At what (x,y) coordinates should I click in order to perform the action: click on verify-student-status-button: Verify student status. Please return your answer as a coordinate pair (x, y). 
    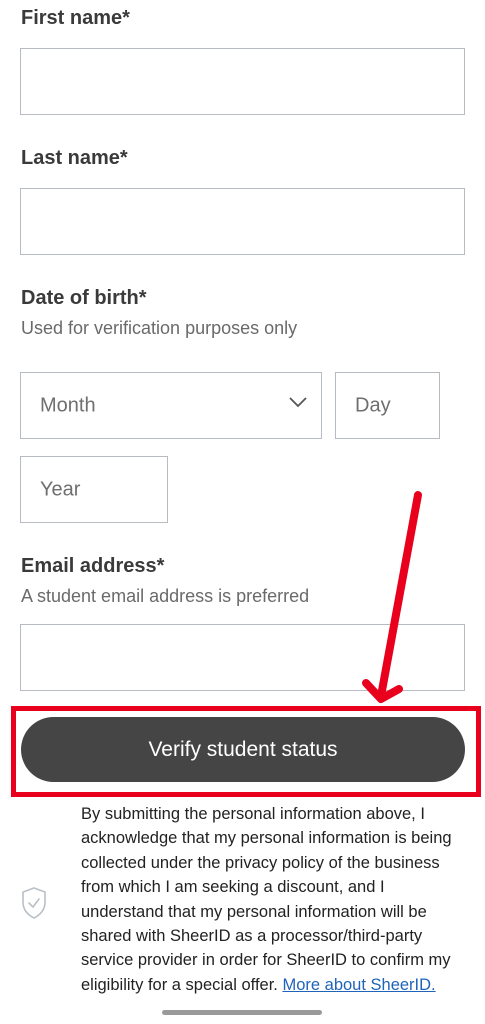
    Looking at the image, I should click on (243, 749).